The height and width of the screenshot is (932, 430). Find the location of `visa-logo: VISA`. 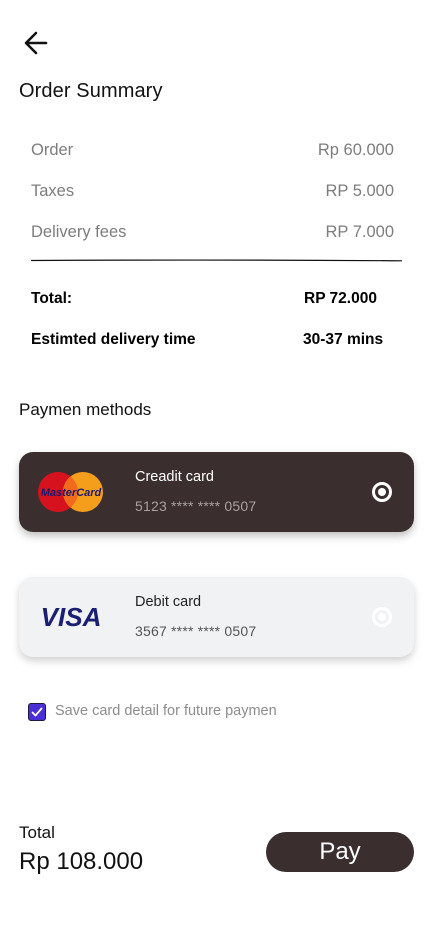

visa-logo: VISA is located at coordinates (71, 617).